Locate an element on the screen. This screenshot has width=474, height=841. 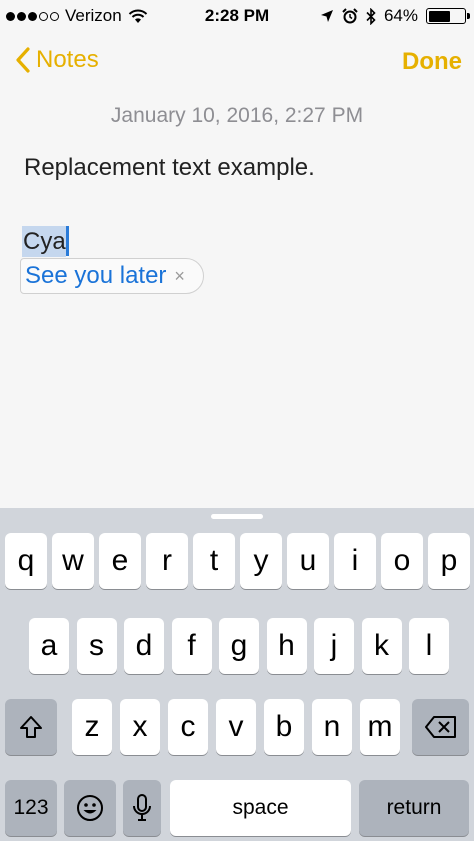
typed-text: Cya is located at coordinates (45, 241).